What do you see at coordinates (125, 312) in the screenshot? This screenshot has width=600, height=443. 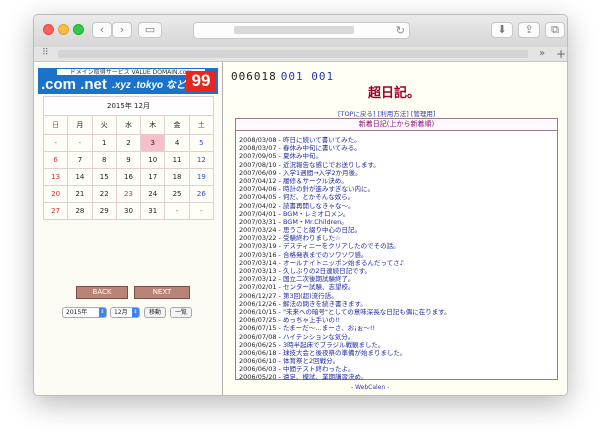 I see `month-select: 12月 ⇕` at bounding box center [125, 312].